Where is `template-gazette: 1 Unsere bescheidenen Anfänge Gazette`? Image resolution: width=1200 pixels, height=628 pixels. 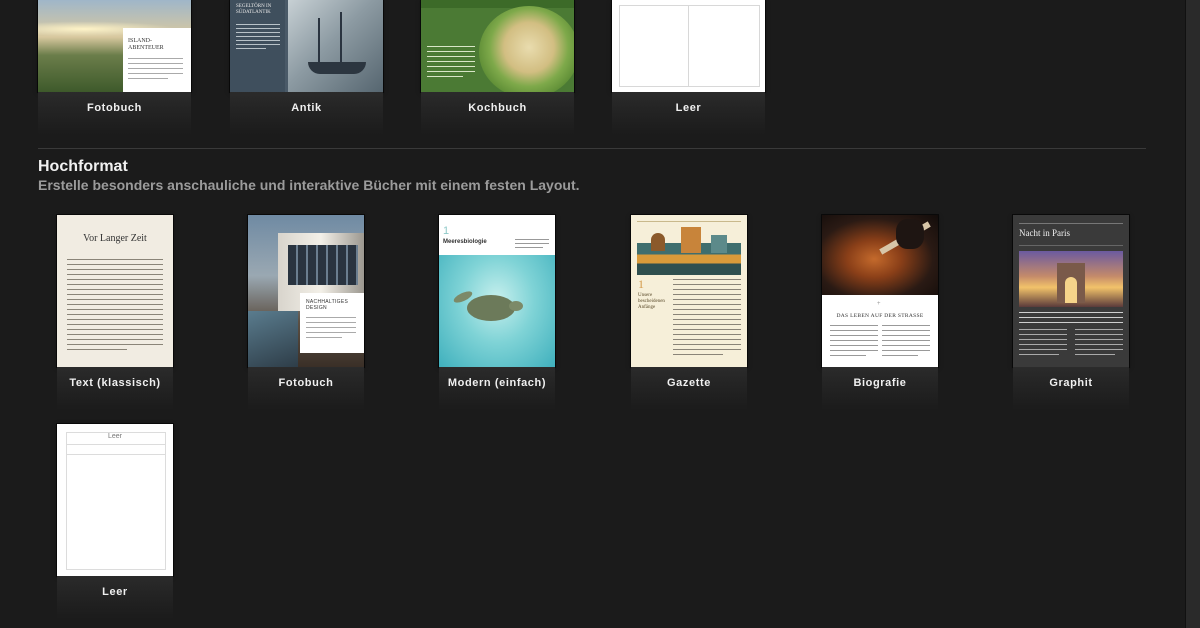 template-gazette: 1 Unsere bescheidenen Anfänge Gazette is located at coordinates (689, 312).